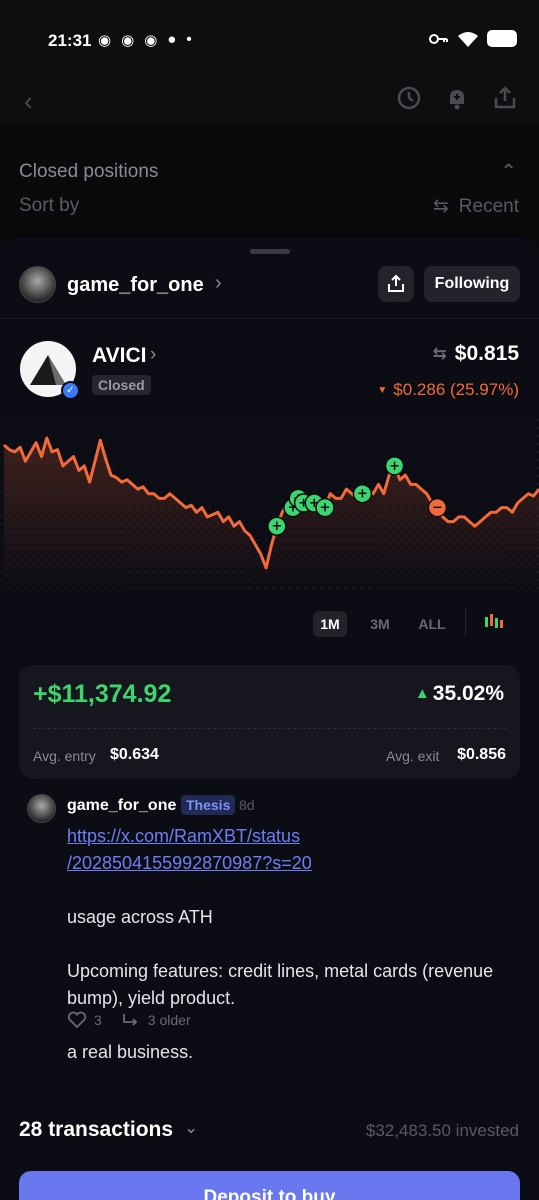  What do you see at coordinates (432, 624) in the screenshot?
I see `tab-all: ALL` at bounding box center [432, 624].